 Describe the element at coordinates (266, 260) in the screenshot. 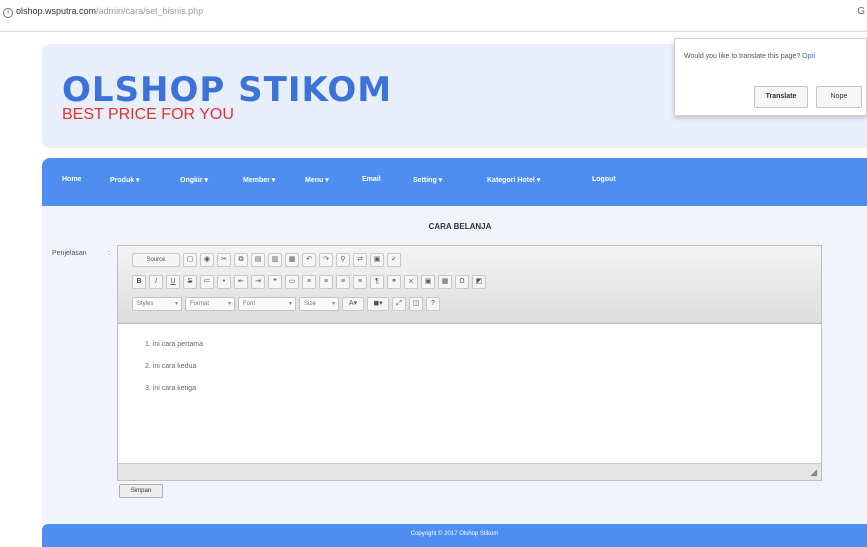

I see `toolbar-row-1: Source ▢ ◉ ✂ ⧉ ▤ ▥ ▦ ↶ ↷ ⚲ ⇄ ▣ ✓` at that location.